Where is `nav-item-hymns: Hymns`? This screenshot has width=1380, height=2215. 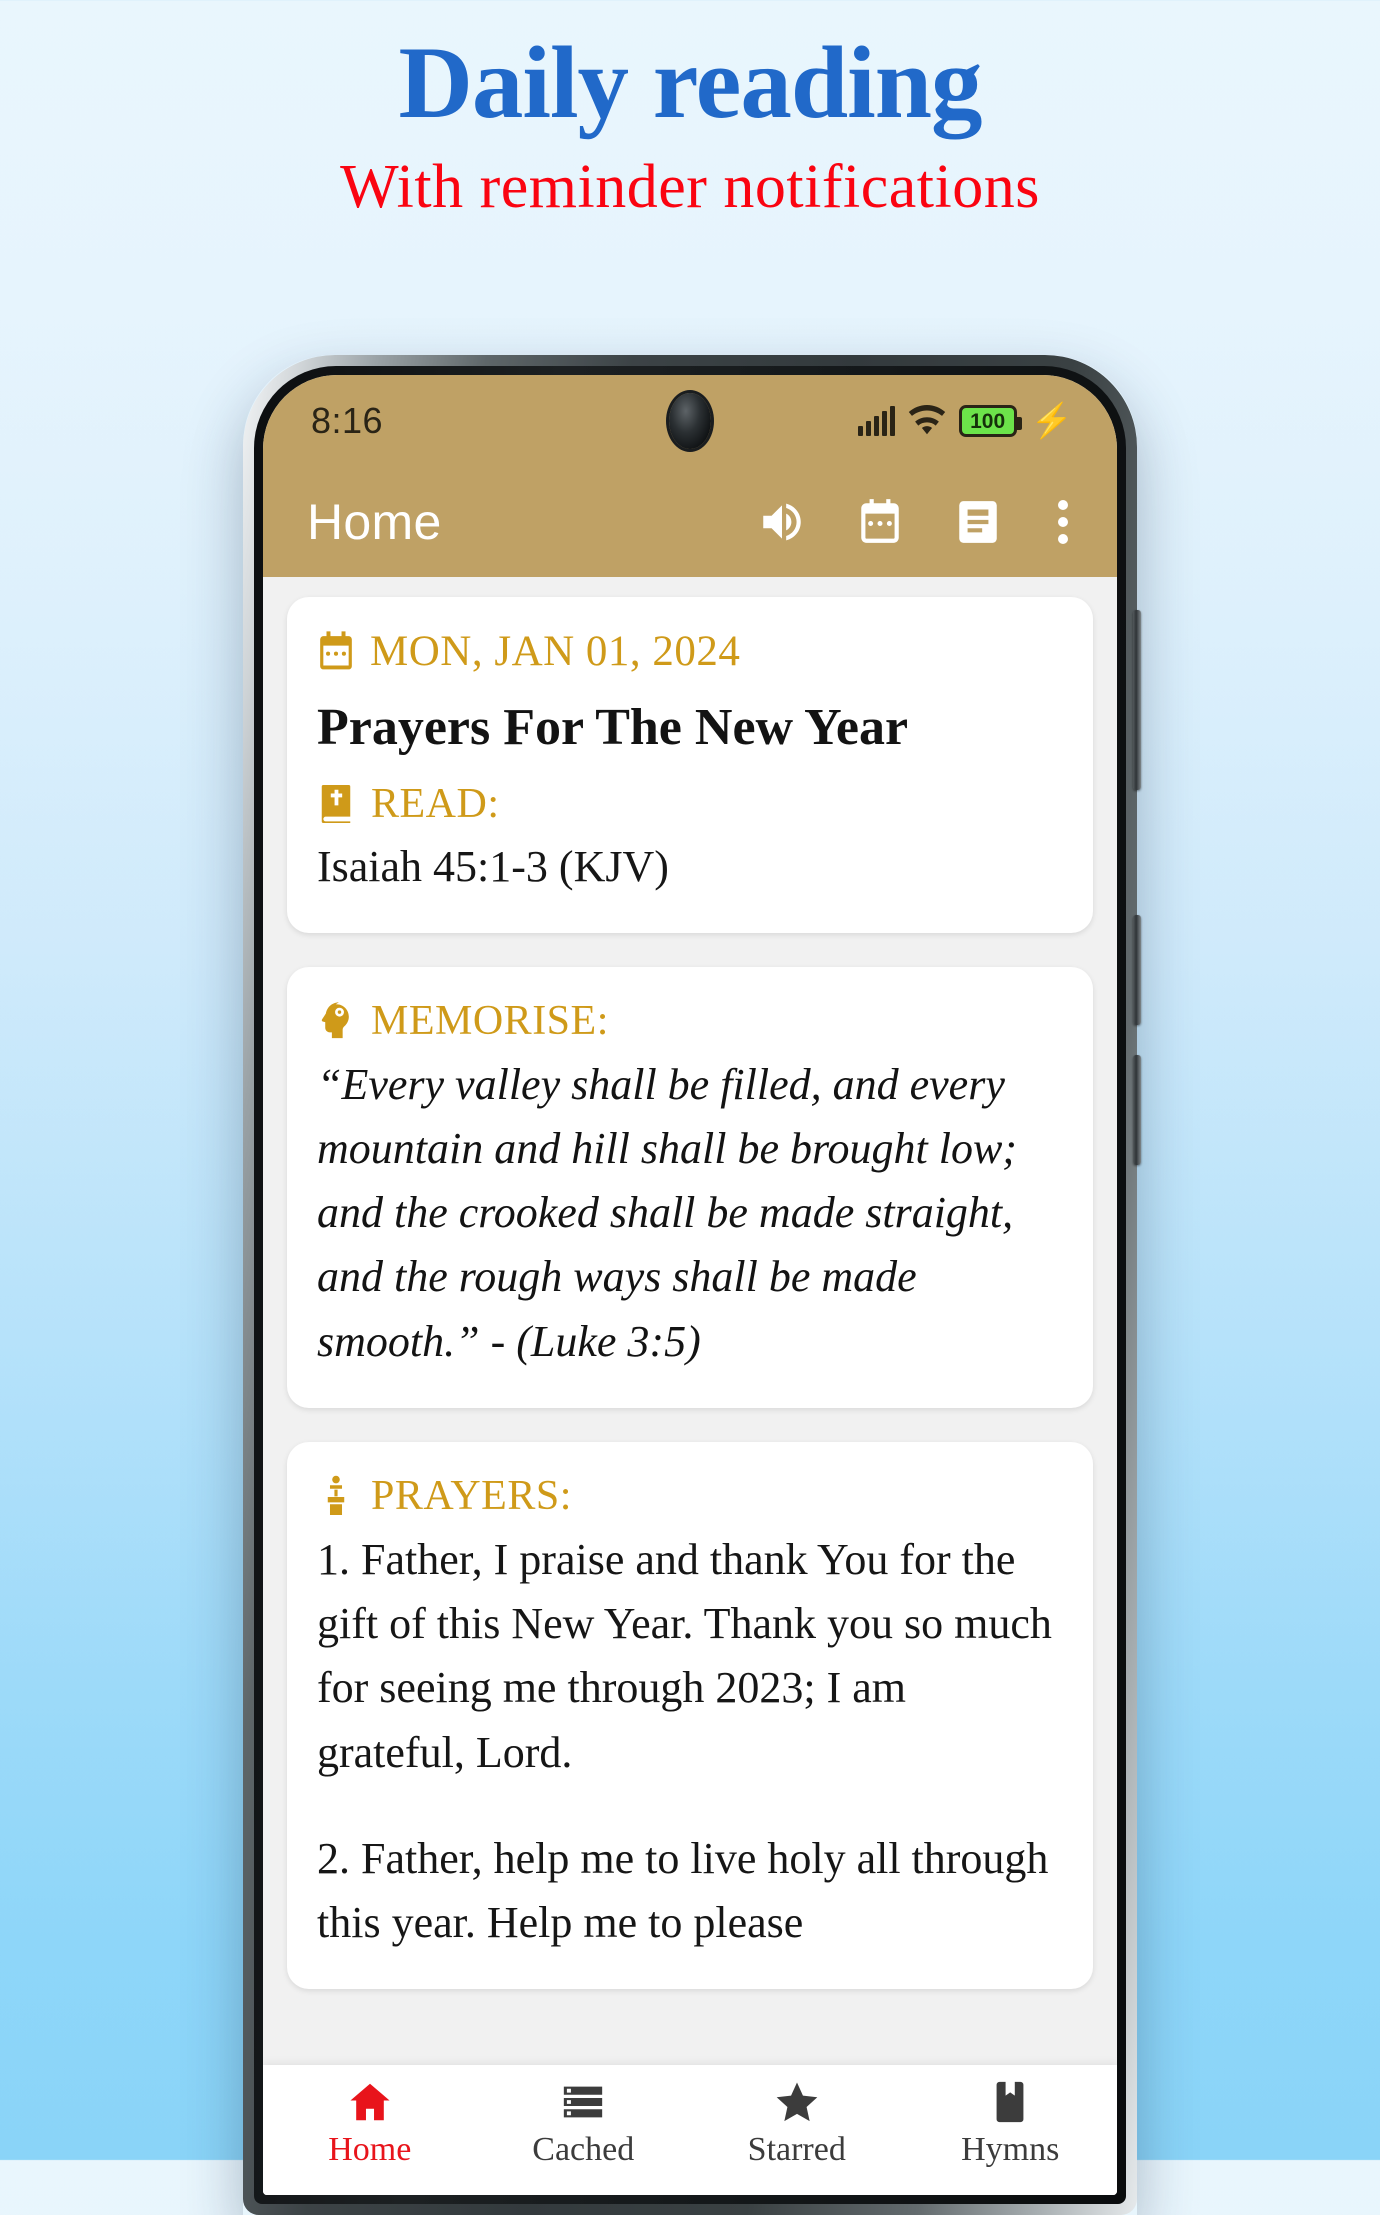 nav-item-hymns: Hymns is located at coordinates (1011, 2124).